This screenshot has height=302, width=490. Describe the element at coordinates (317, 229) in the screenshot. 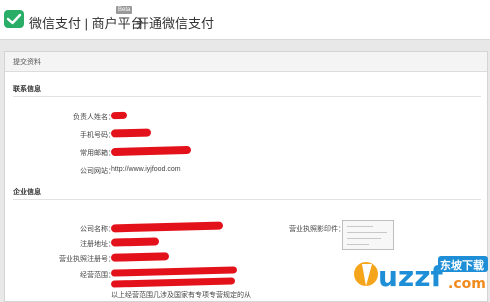

I see `license-copy-label: 营业执照影印件：` at that location.